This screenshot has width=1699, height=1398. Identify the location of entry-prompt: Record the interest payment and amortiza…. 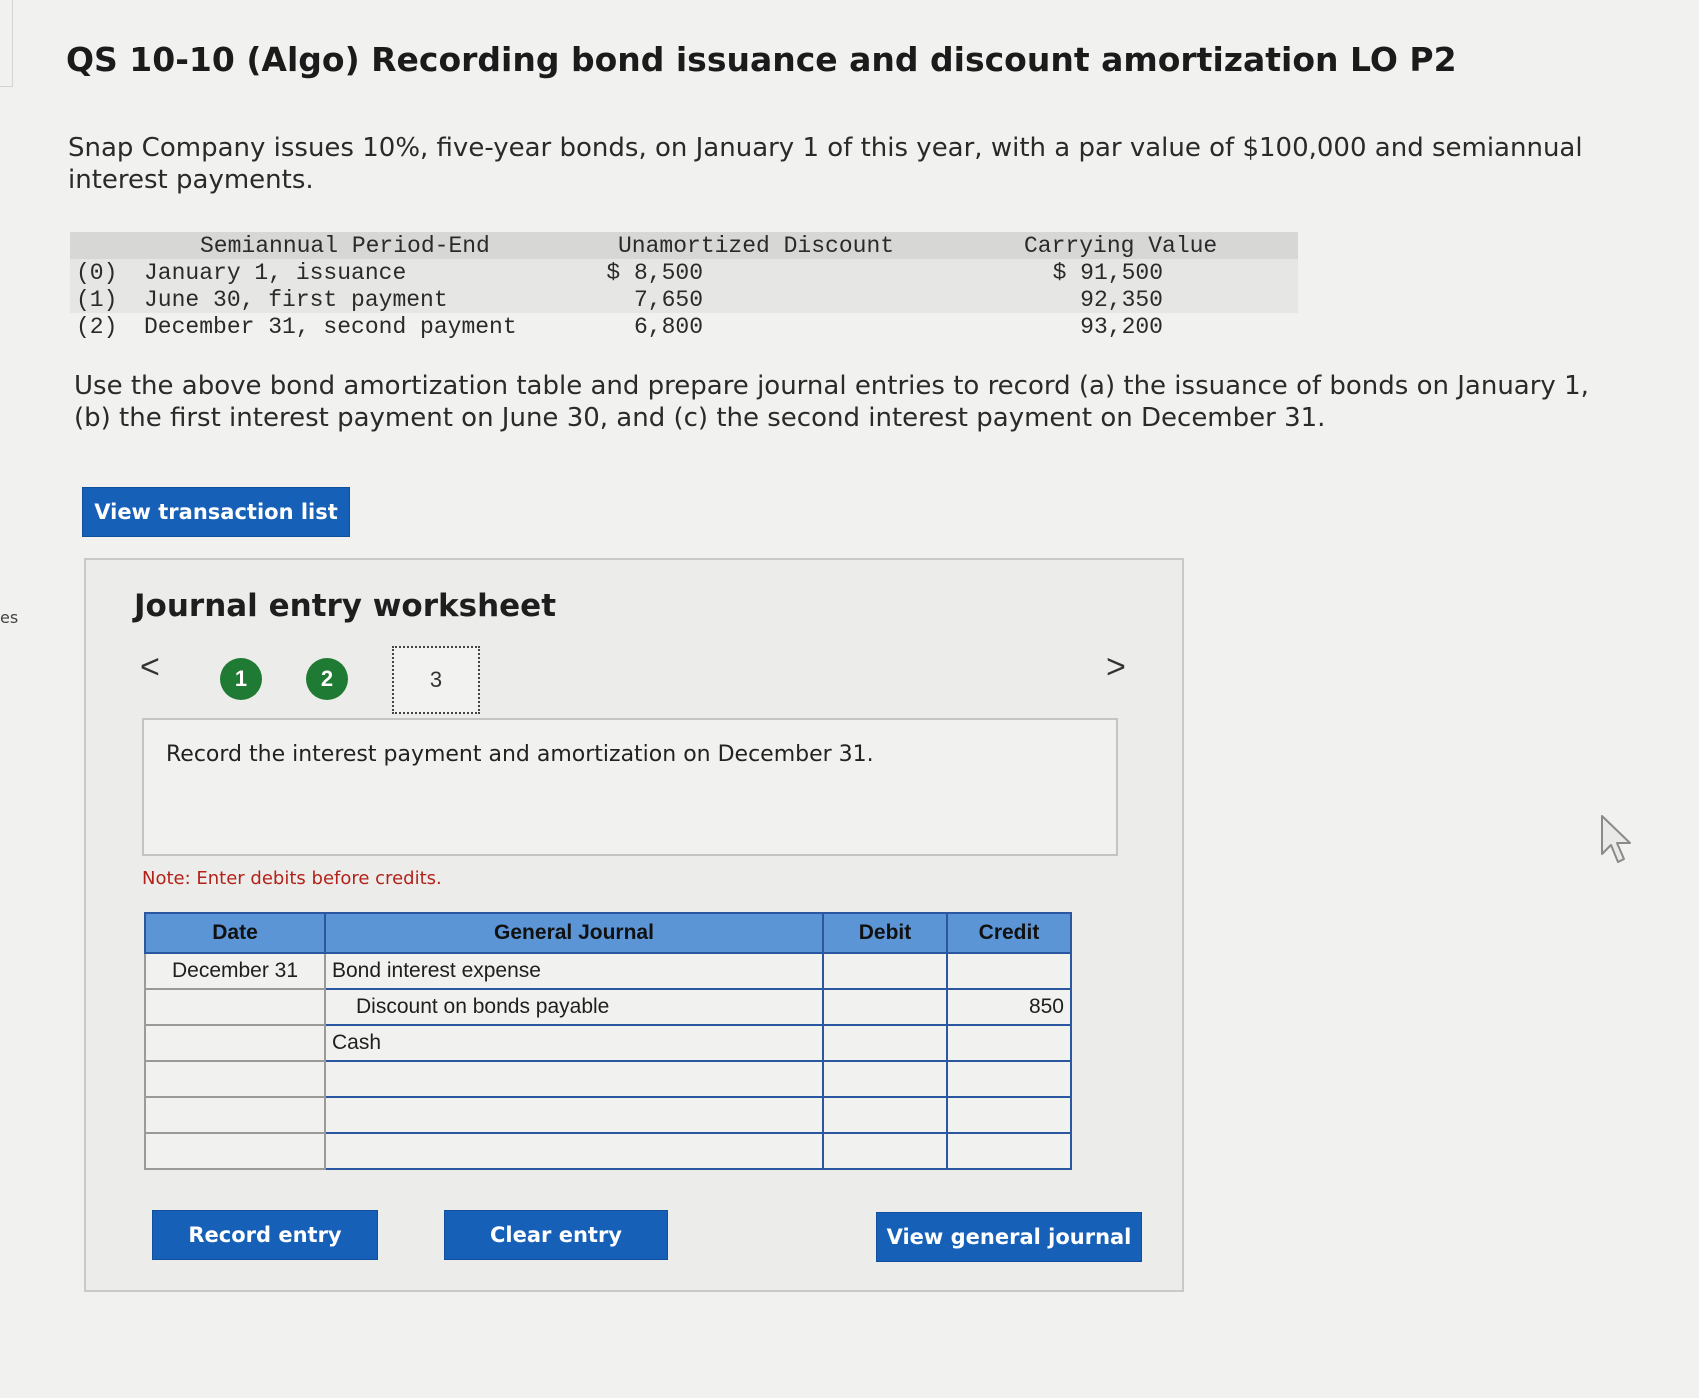
(520, 754).